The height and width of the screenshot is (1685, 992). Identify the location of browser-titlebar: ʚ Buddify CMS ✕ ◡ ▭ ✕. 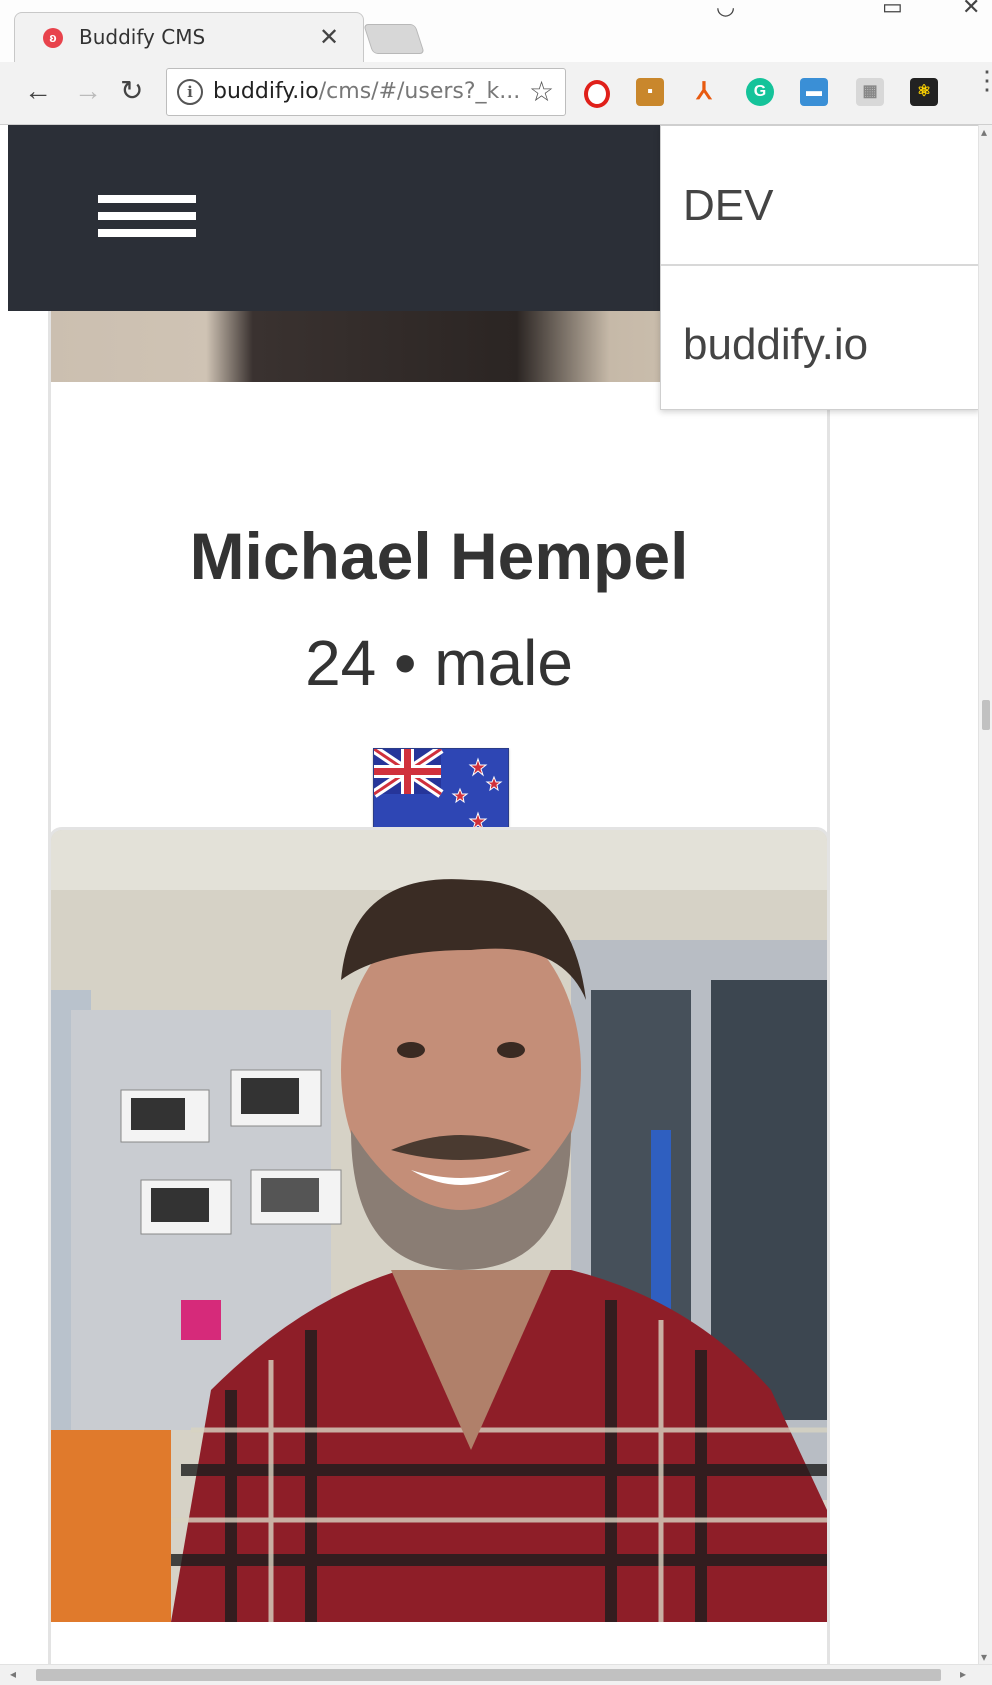
(496, 31).